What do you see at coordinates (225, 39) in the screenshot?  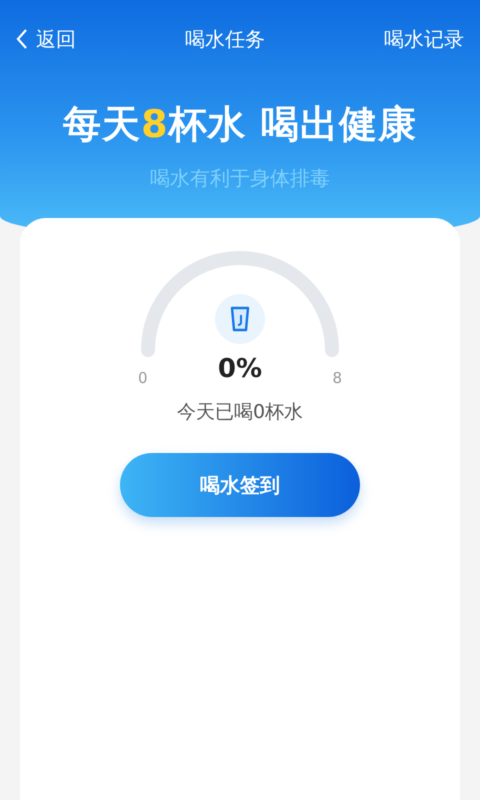 I see `page-title: 喝水任务` at bounding box center [225, 39].